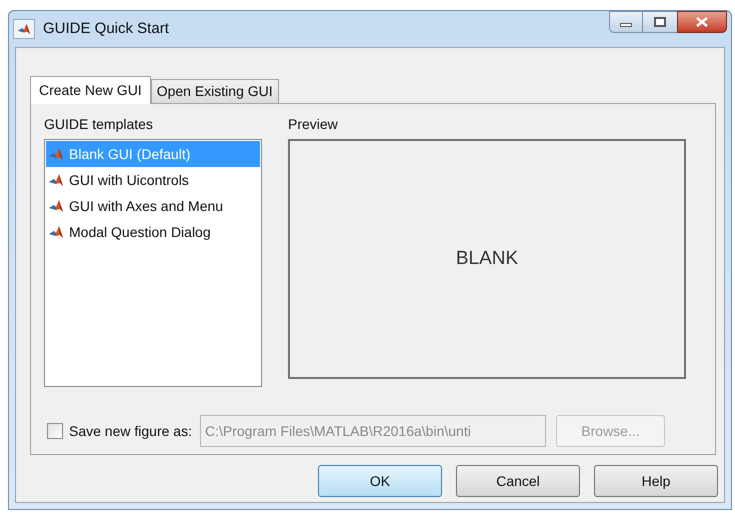 The height and width of the screenshot is (515, 735). I want to click on minimize-icon, so click(626, 25).